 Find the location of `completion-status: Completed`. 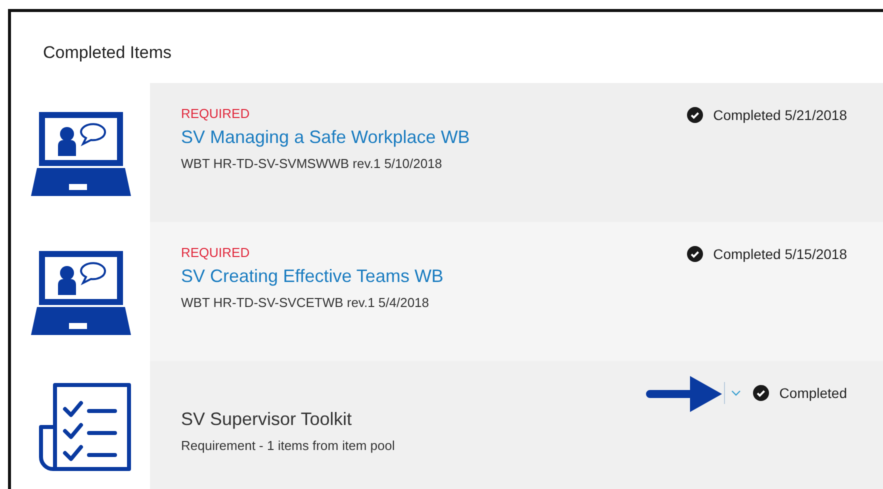

completion-status: Completed is located at coordinates (813, 393).